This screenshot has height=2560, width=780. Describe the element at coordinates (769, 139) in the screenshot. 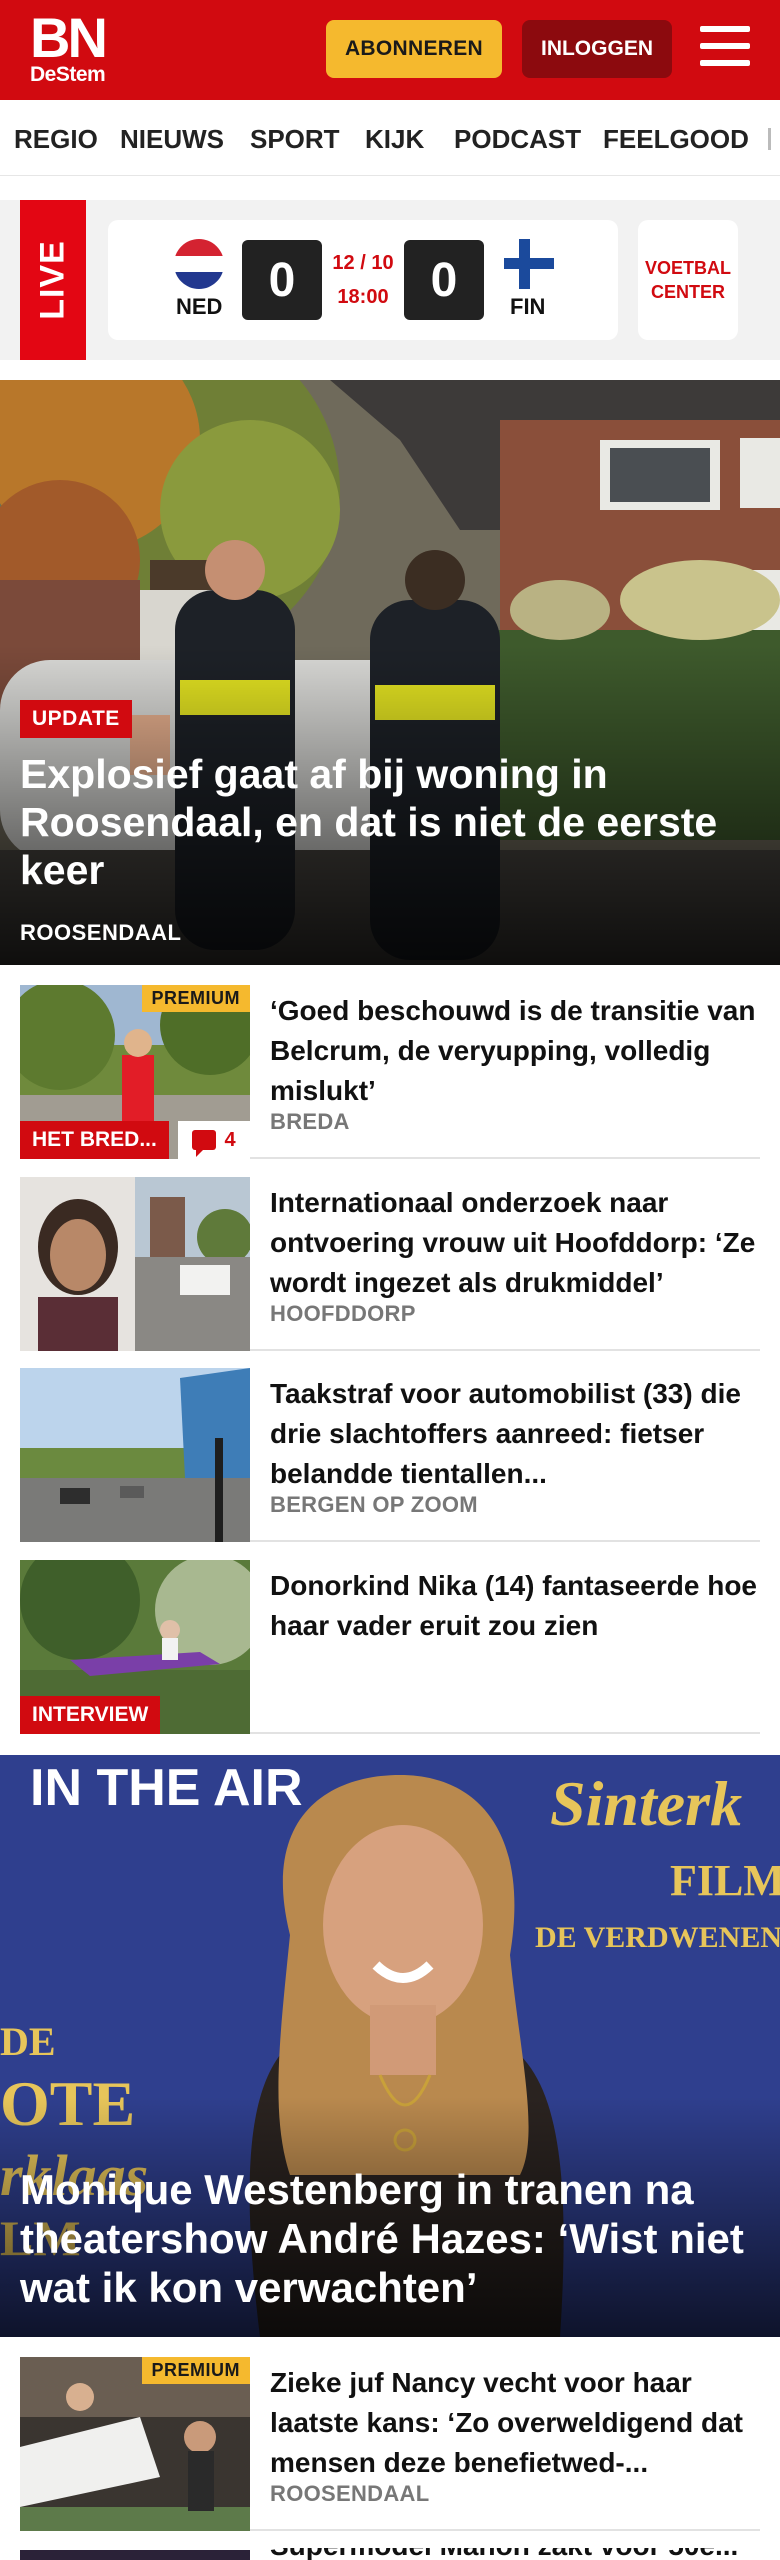

I see `nav-overflow-indicator` at that location.